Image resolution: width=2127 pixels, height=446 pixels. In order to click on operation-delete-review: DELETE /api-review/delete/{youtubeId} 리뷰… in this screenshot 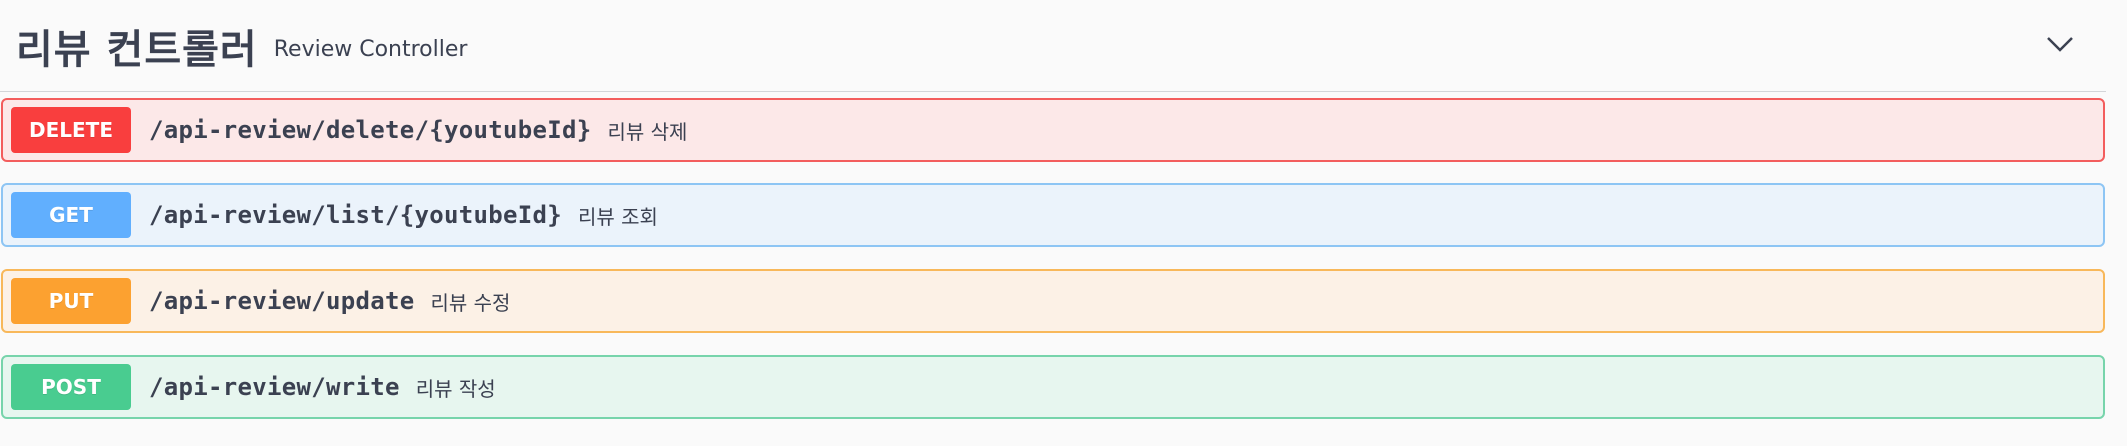, I will do `click(1053, 130)`.